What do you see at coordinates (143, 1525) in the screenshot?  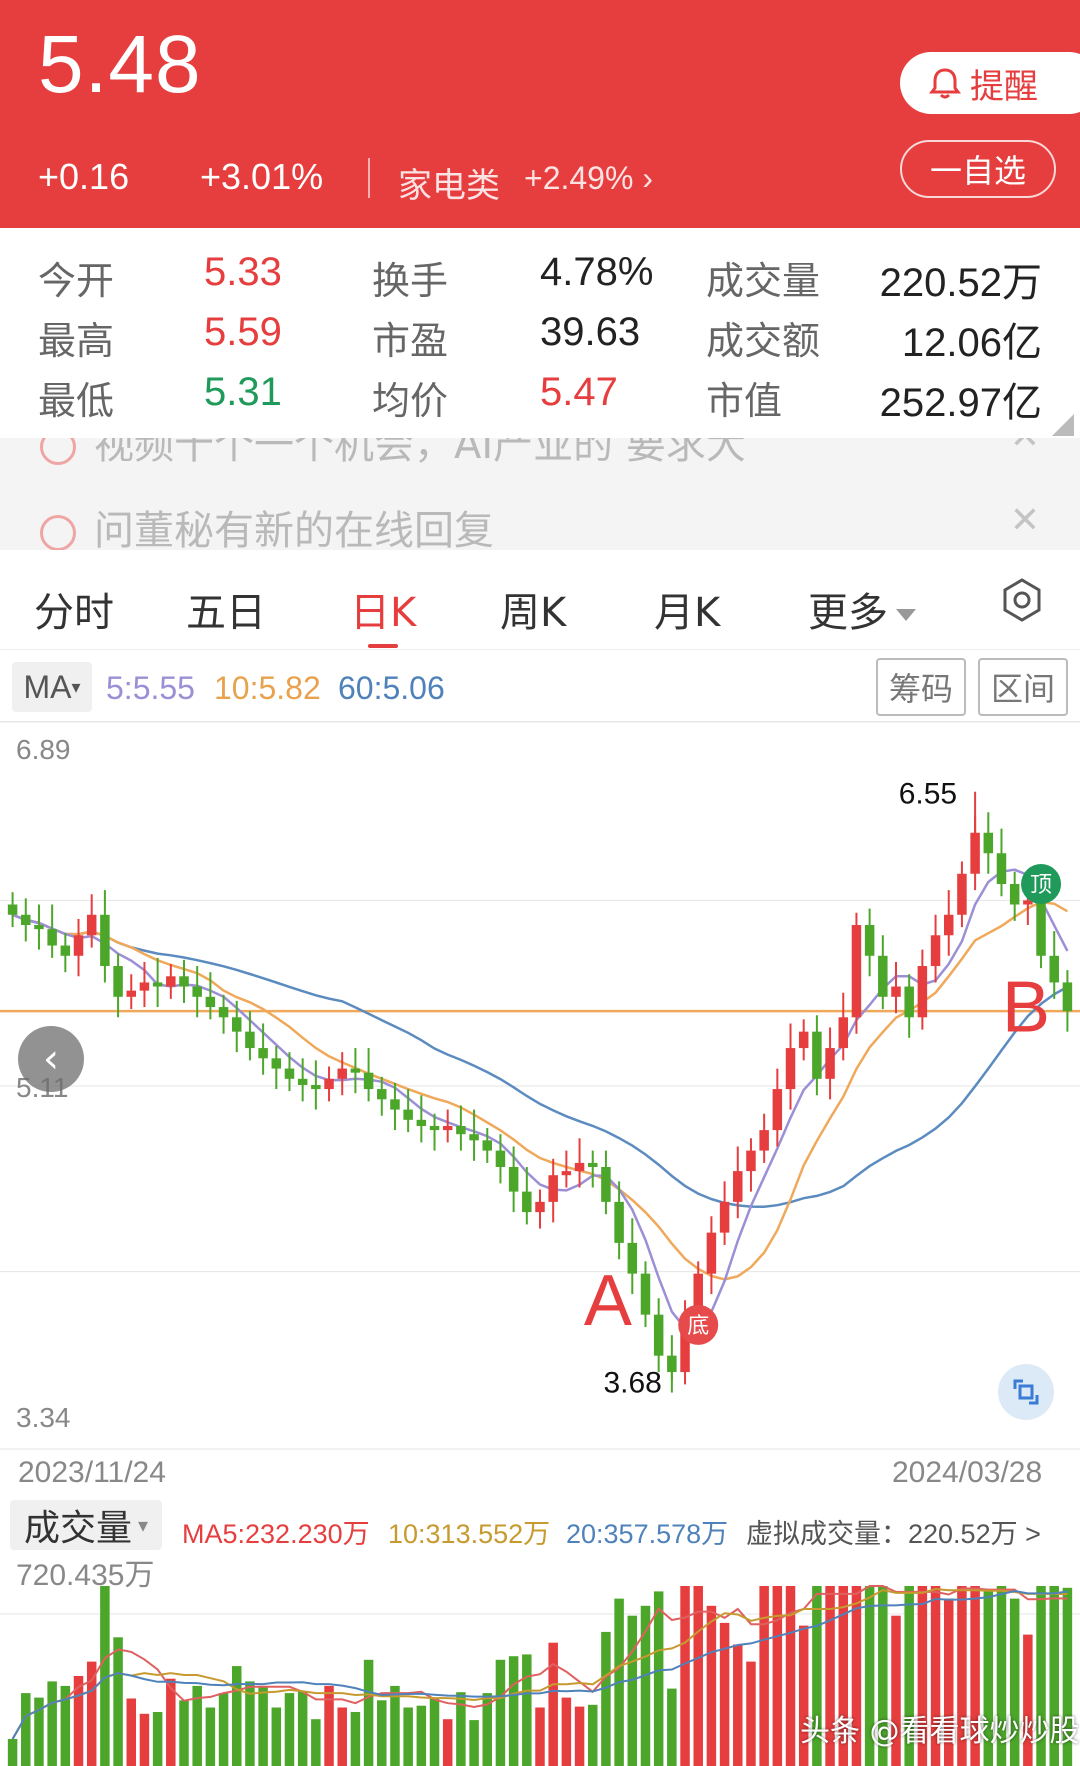 I see `caret-down-icon: ▾` at bounding box center [143, 1525].